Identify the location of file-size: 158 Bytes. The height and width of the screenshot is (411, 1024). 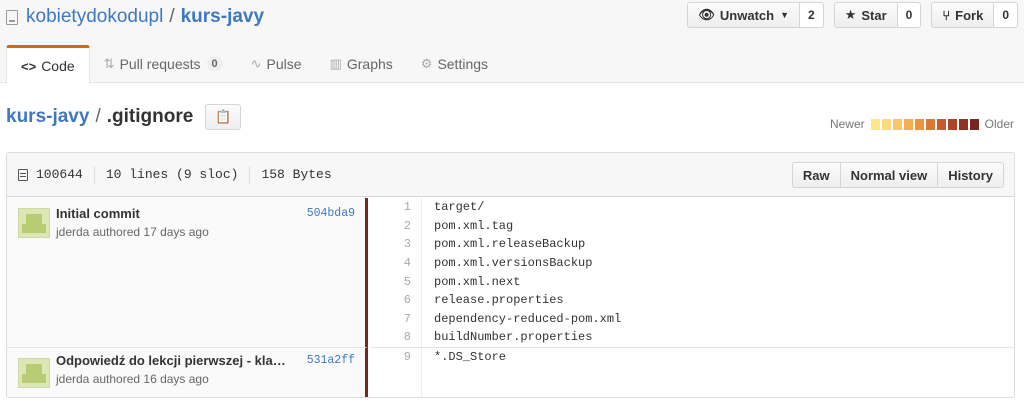
(296, 174).